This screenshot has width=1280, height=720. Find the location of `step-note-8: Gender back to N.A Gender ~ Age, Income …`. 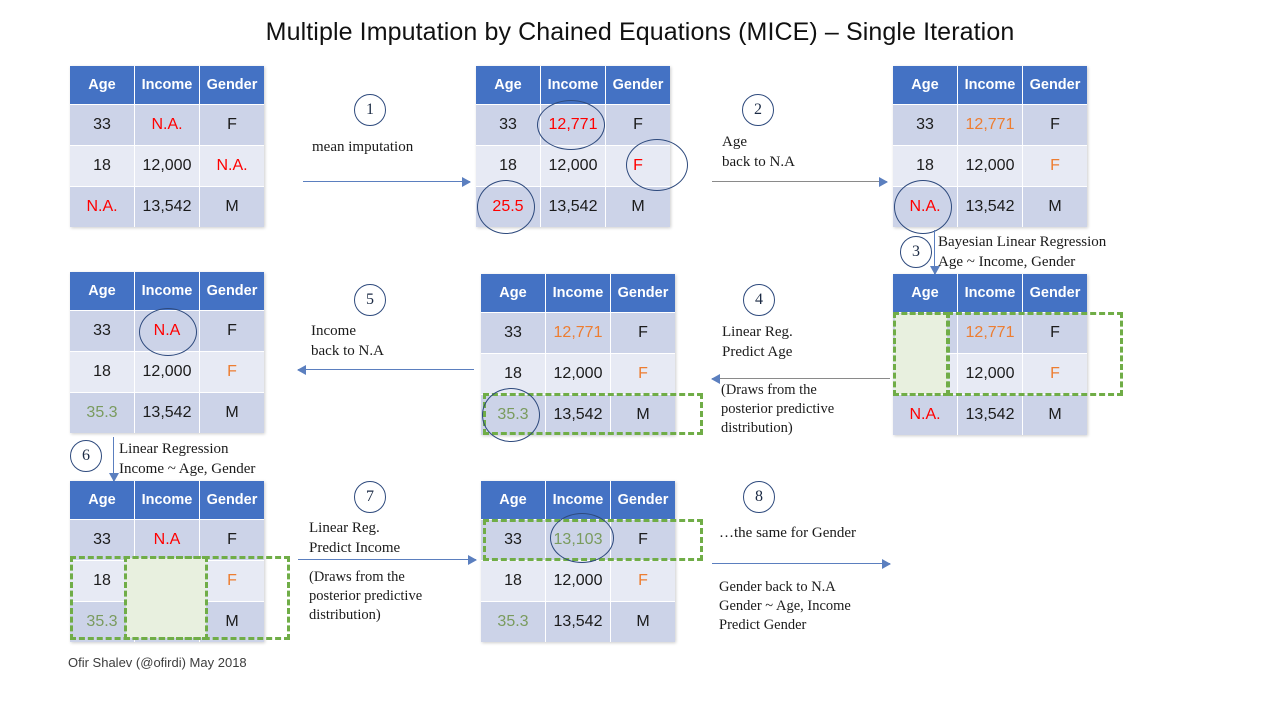

step-note-8: Gender back to N.A Gender ~ Age, Income … is located at coordinates (785, 606).